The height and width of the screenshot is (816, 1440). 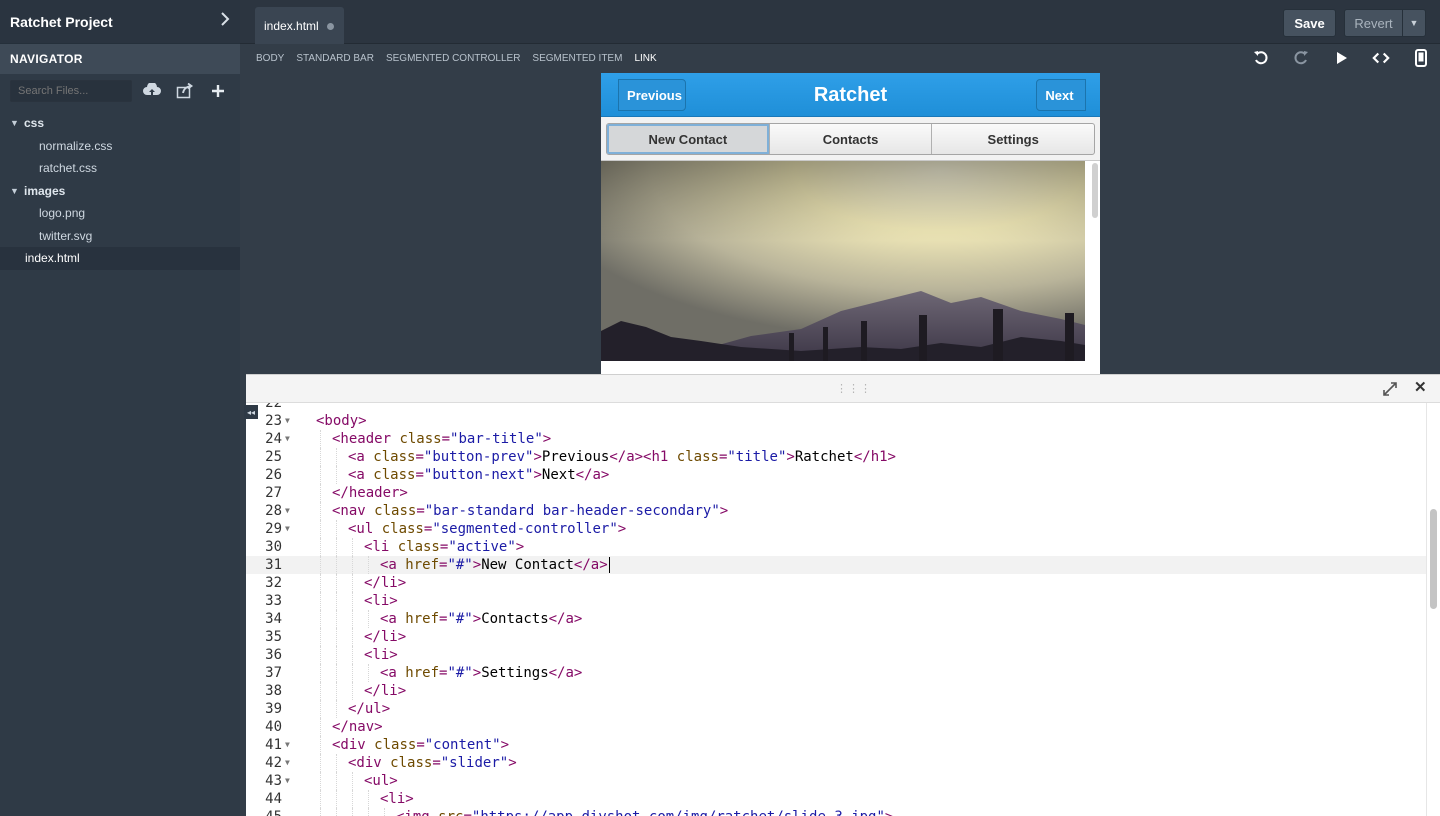 What do you see at coordinates (688, 139) in the screenshot?
I see `segment-new-contact: New Contact` at bounding box center [688, 139].